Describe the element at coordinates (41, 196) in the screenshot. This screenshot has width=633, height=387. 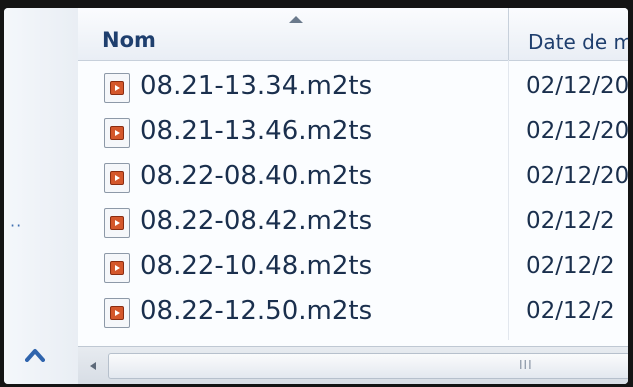
I see `navigation-pane: ··` at that location.